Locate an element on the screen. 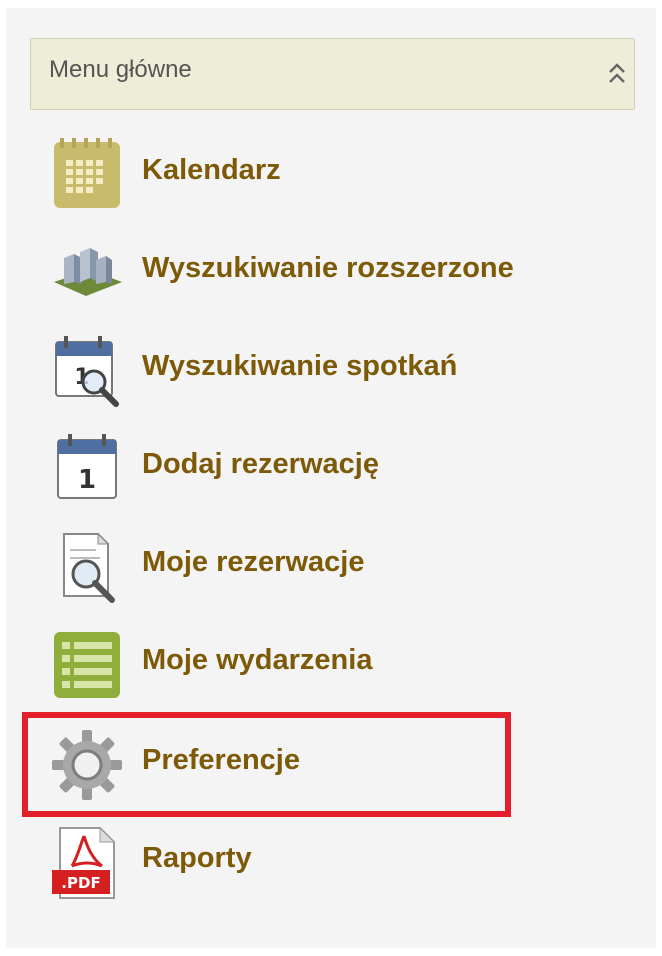 Image resolution: width=662 pixels, height=956 pixels. calendar-grid-icon is located at coordinates (87, 173).